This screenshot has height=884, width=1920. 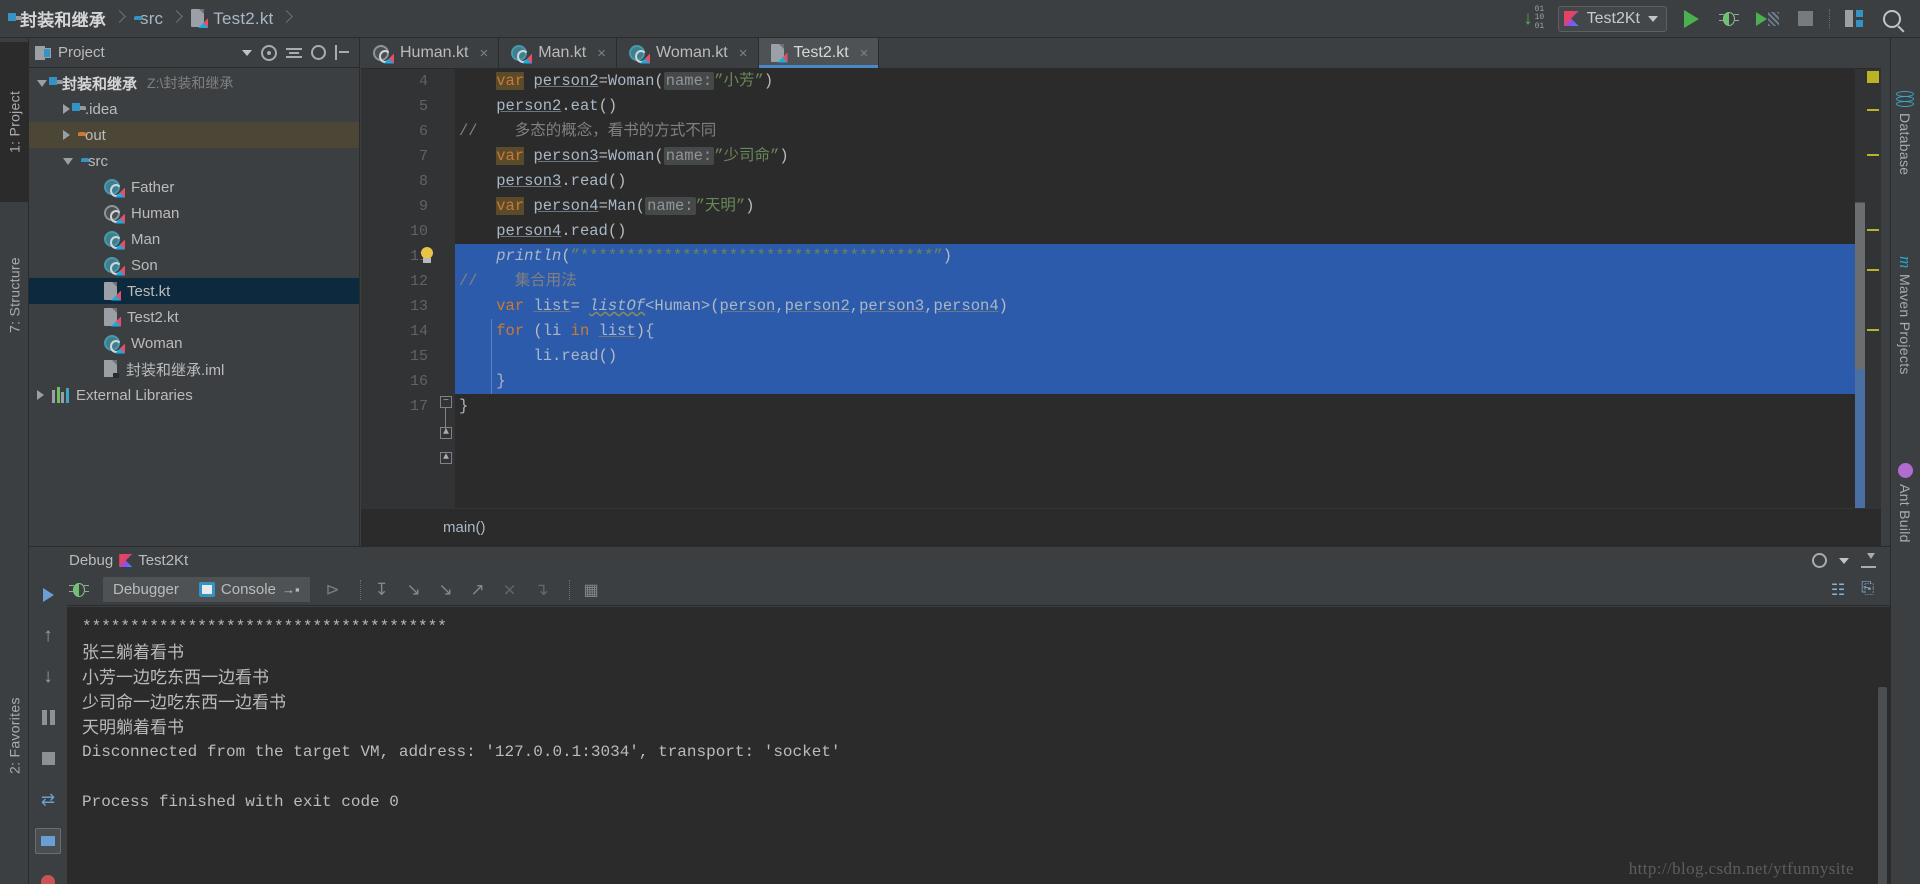 What do you see at coordinates (194, 343) in the screenshot?
I see `tree-item-woman: Woman` at bounding box center [194, 343].